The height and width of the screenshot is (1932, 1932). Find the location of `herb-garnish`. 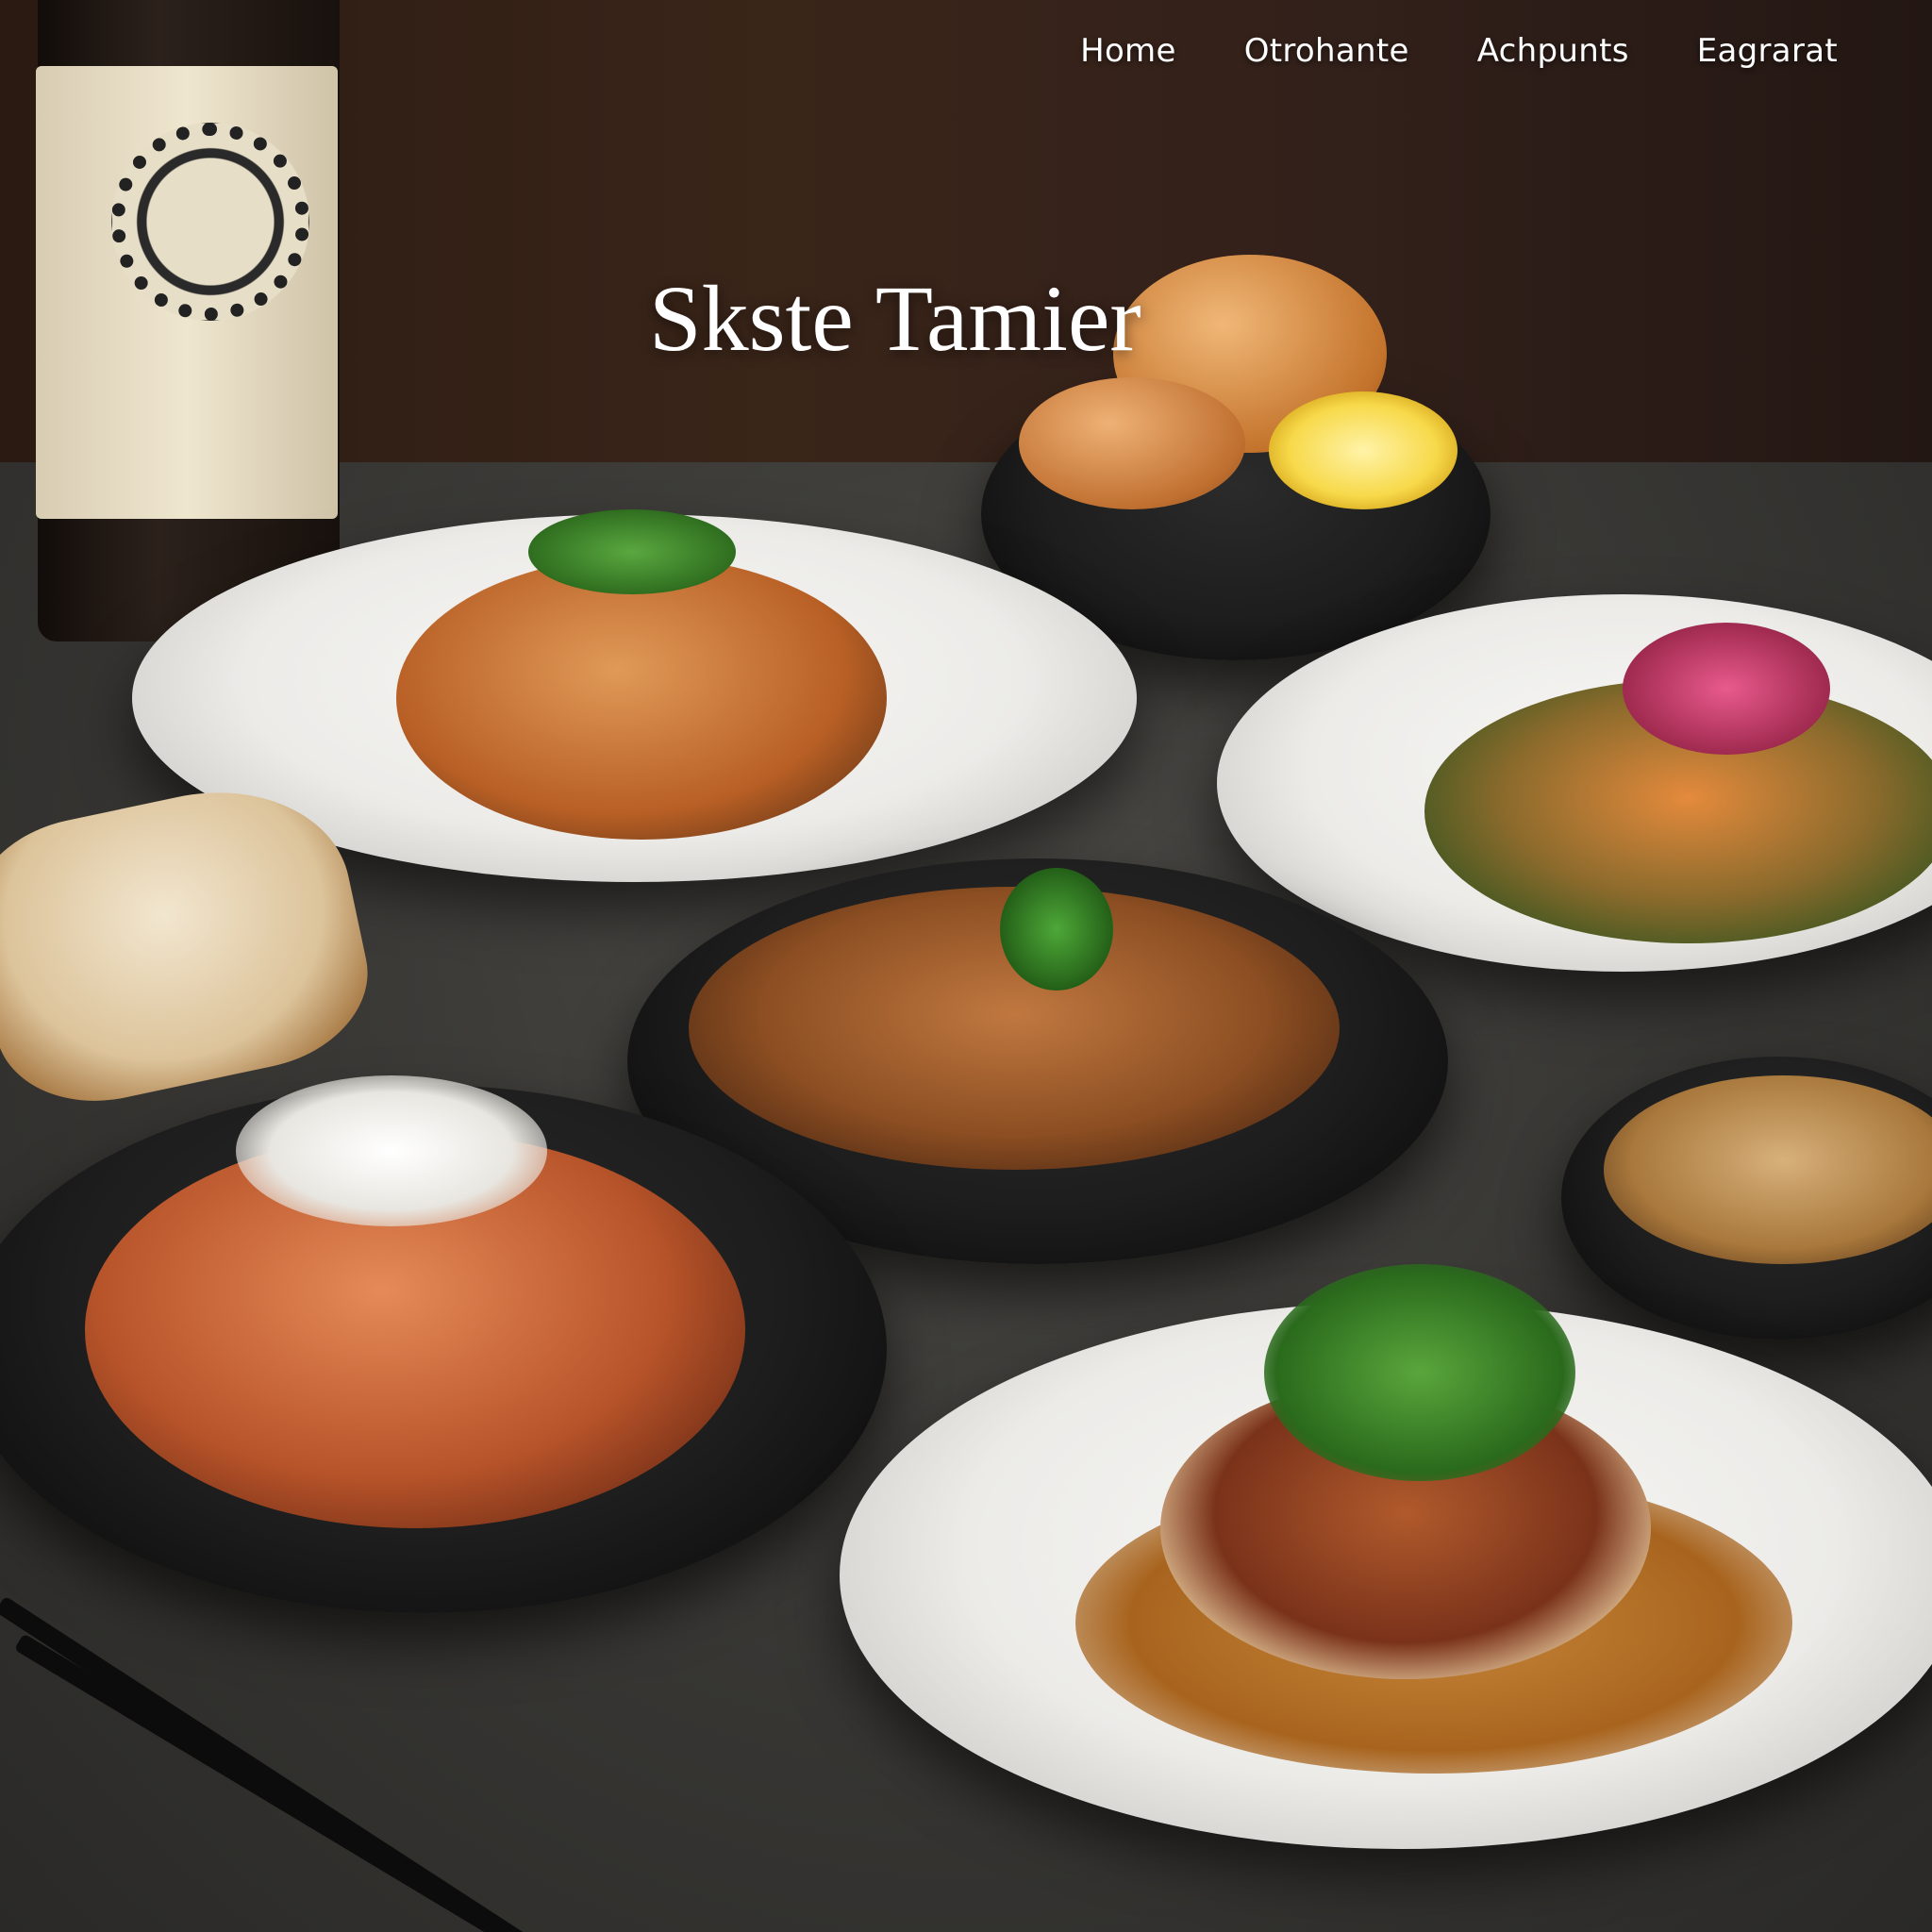

herb-garnish is located at coordinates (1420, 1373).